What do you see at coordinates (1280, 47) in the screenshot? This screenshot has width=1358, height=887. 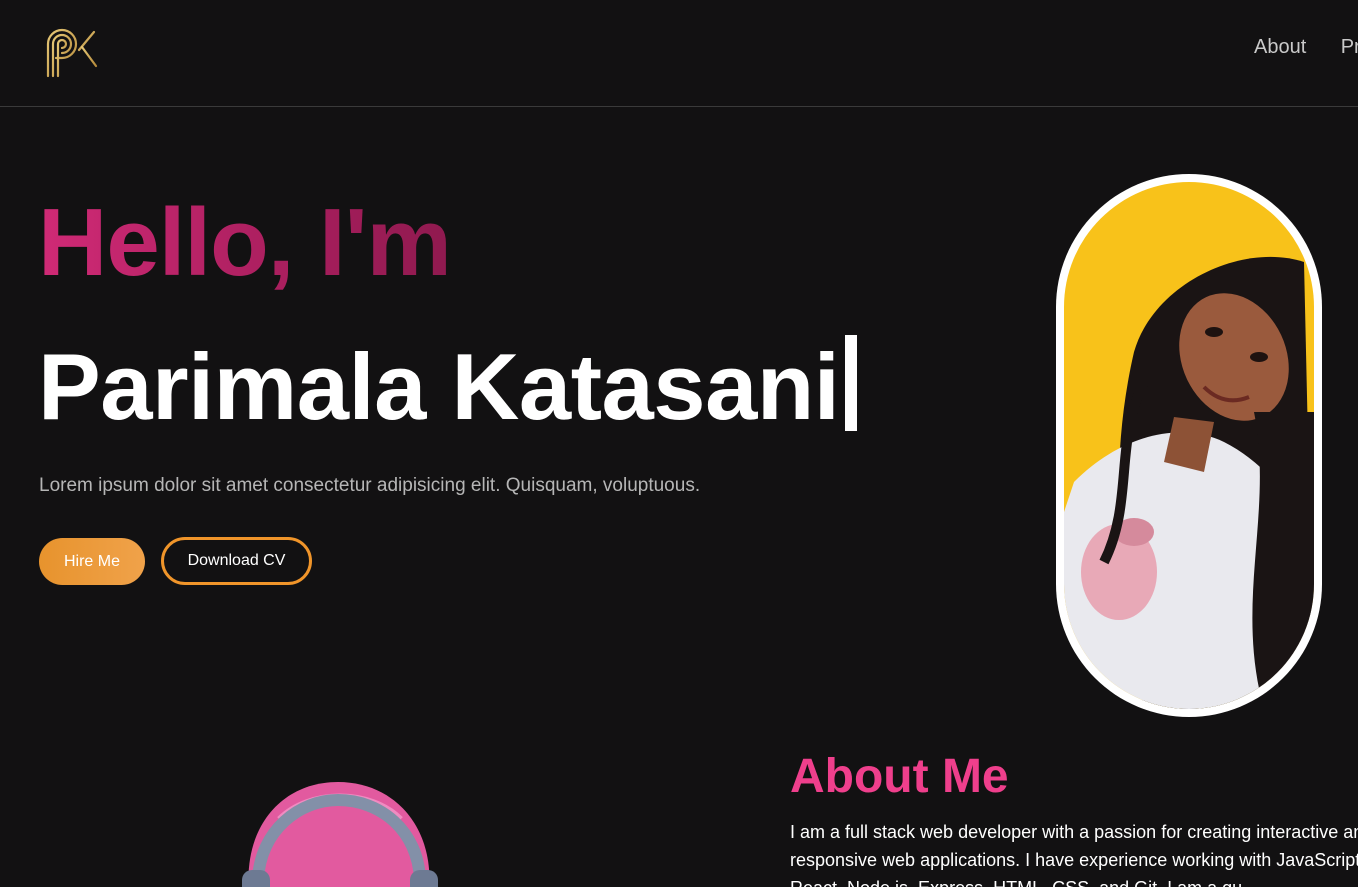 I see `nav-link-about: About` at bounding box center [1280, 47].